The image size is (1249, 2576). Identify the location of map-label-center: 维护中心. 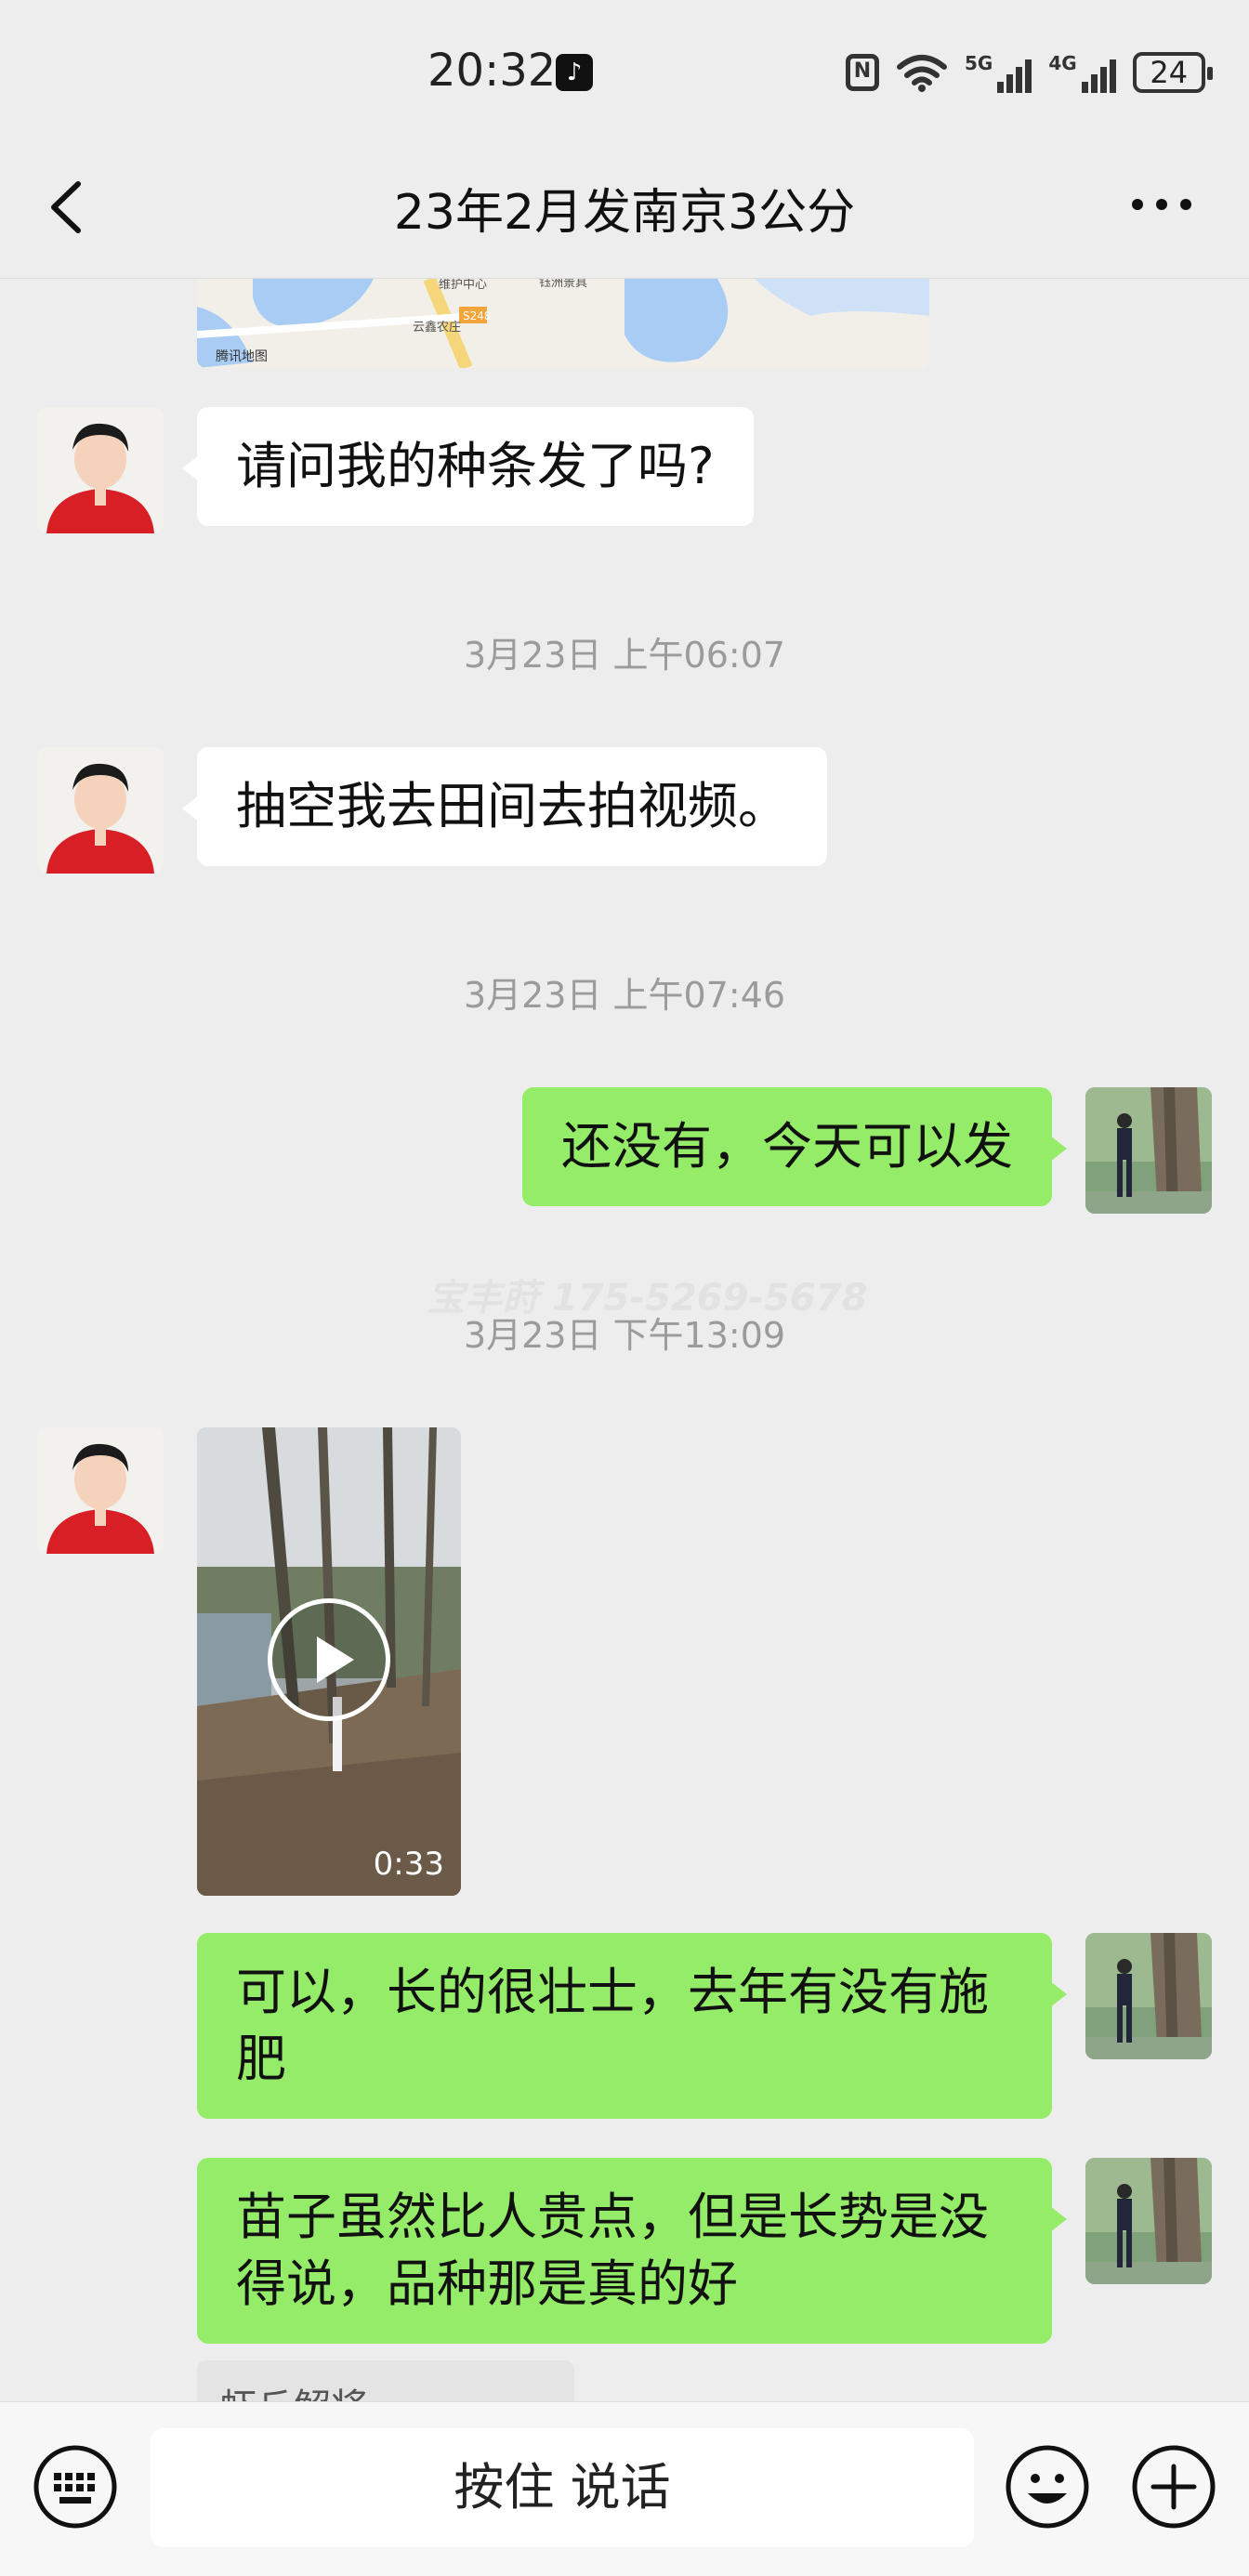
(463, 285).